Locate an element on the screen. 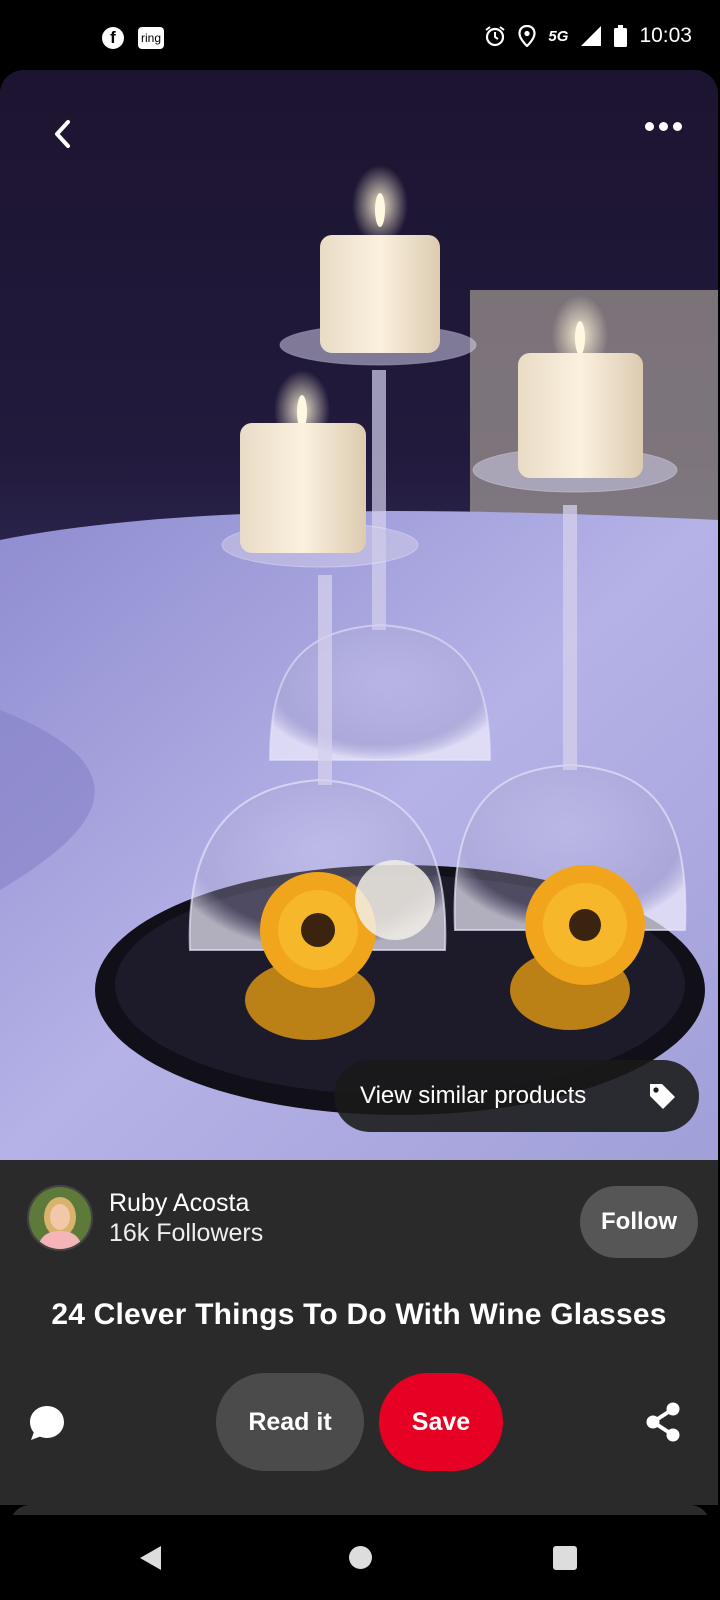 The height and width of the screenshot is (1600, 720). creator-text: Ruby Acosta 16k Followers is located at coordinates (186, 1218).